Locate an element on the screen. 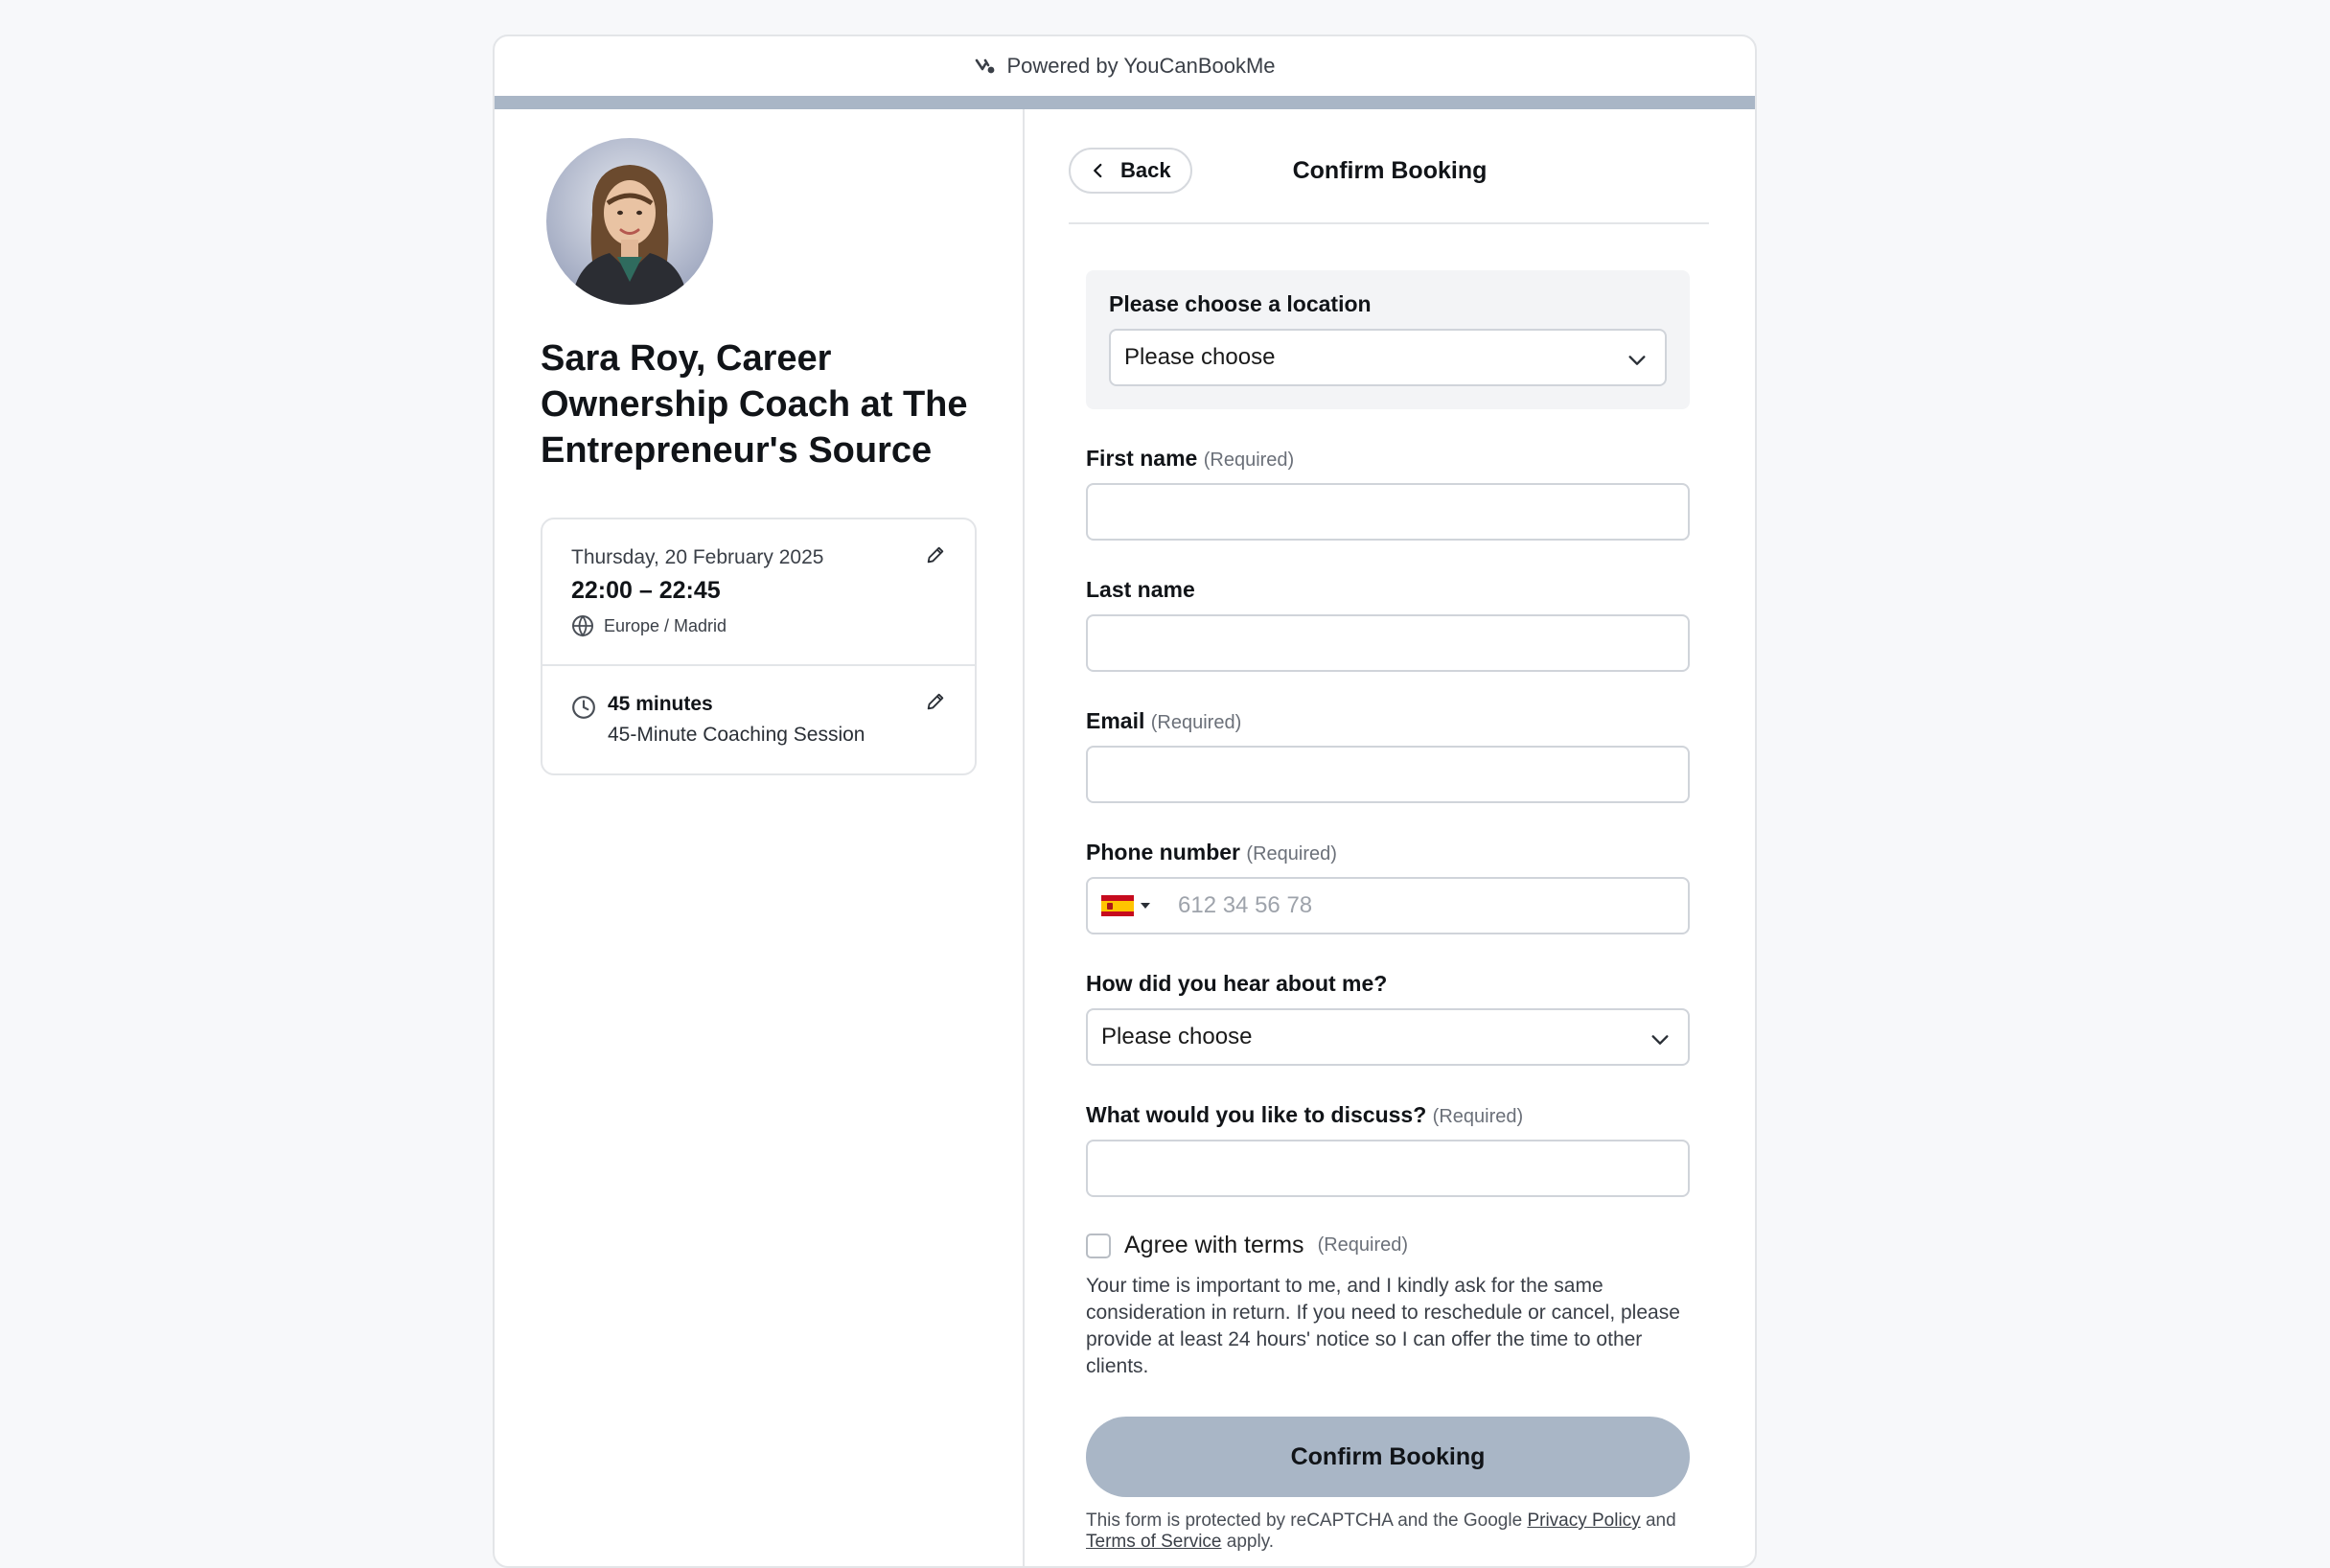  globe-icon is located at coordinates (582, 626).